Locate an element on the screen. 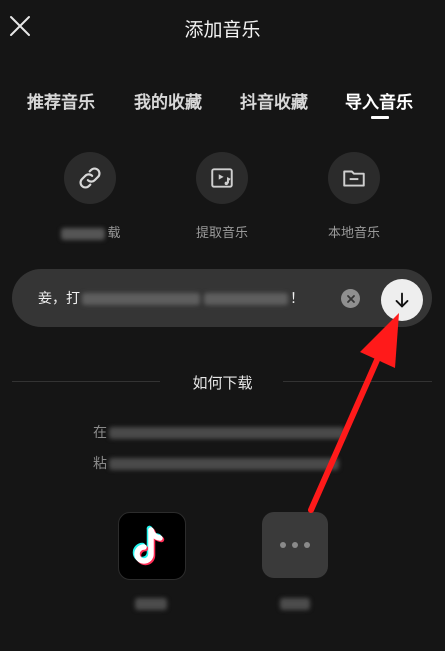 This screenshot has width=445, height=651. extract-music-tool: 提取音乐 is located at coordinates (222, 196).